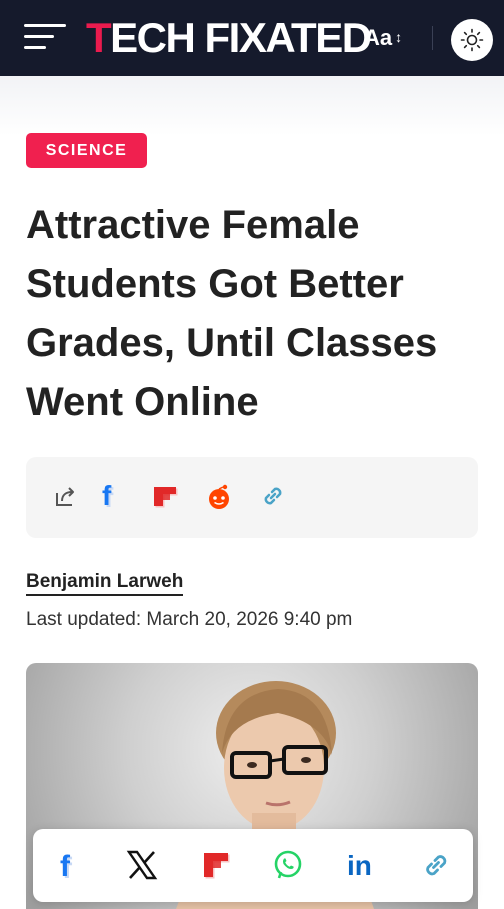 This screenshot has height=909, width=504. I want to click on category-badge: SCIENCE, so click(86, 150).